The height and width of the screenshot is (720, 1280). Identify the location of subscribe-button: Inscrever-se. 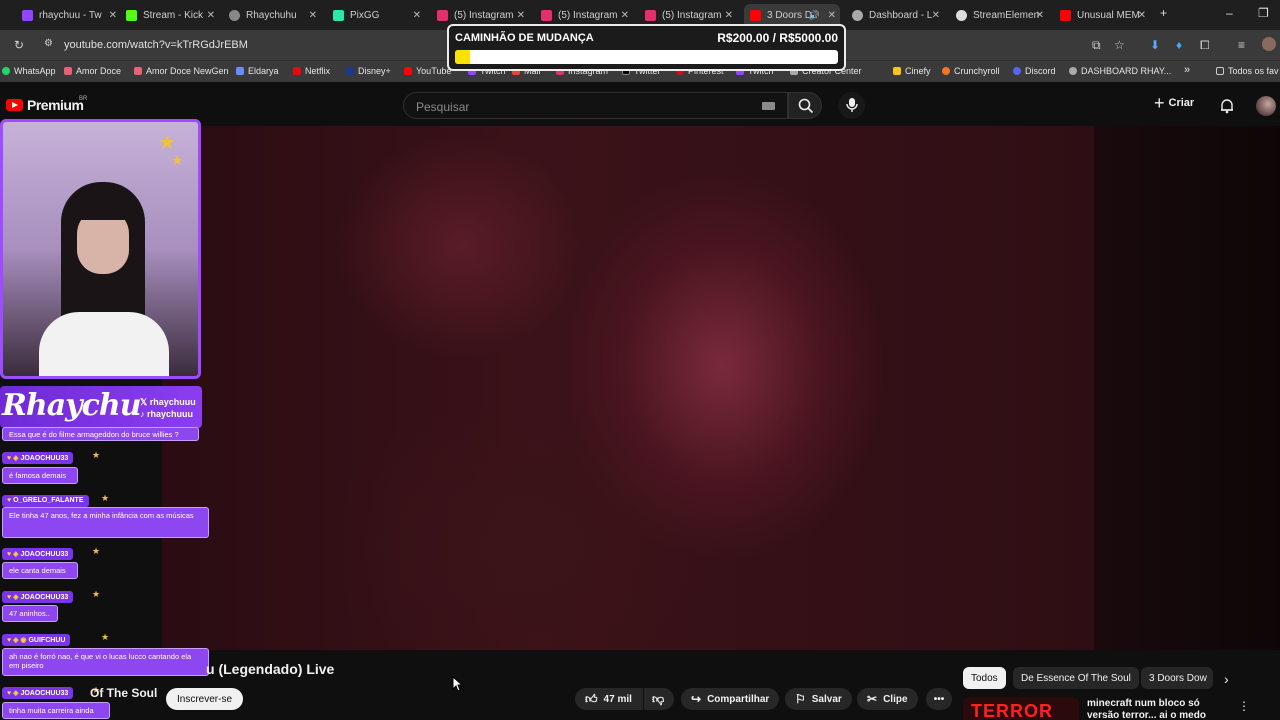
(204, 699).